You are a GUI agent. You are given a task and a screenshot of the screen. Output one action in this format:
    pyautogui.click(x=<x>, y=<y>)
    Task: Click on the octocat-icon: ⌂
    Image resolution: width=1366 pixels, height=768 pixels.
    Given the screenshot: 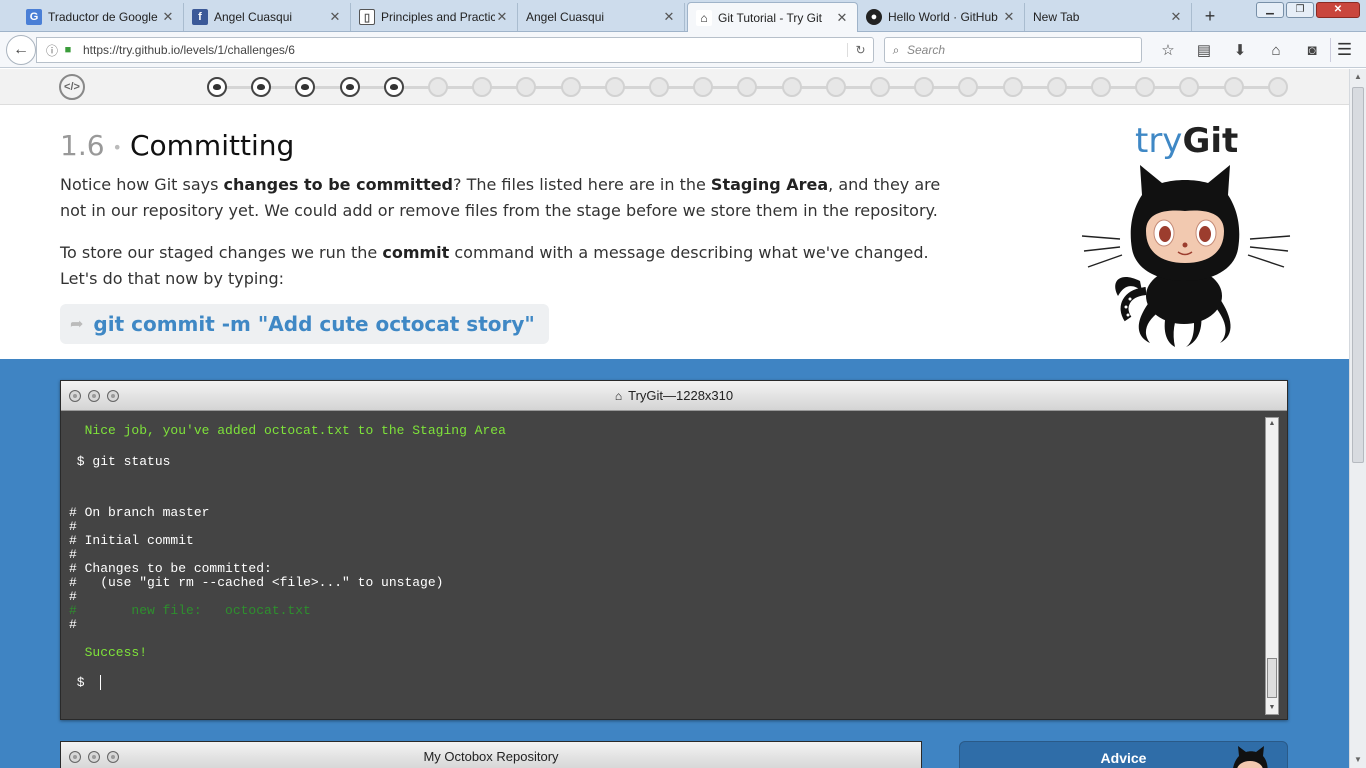 What is the action you would take?
    pyautogui.click(x=704, y=17)
    